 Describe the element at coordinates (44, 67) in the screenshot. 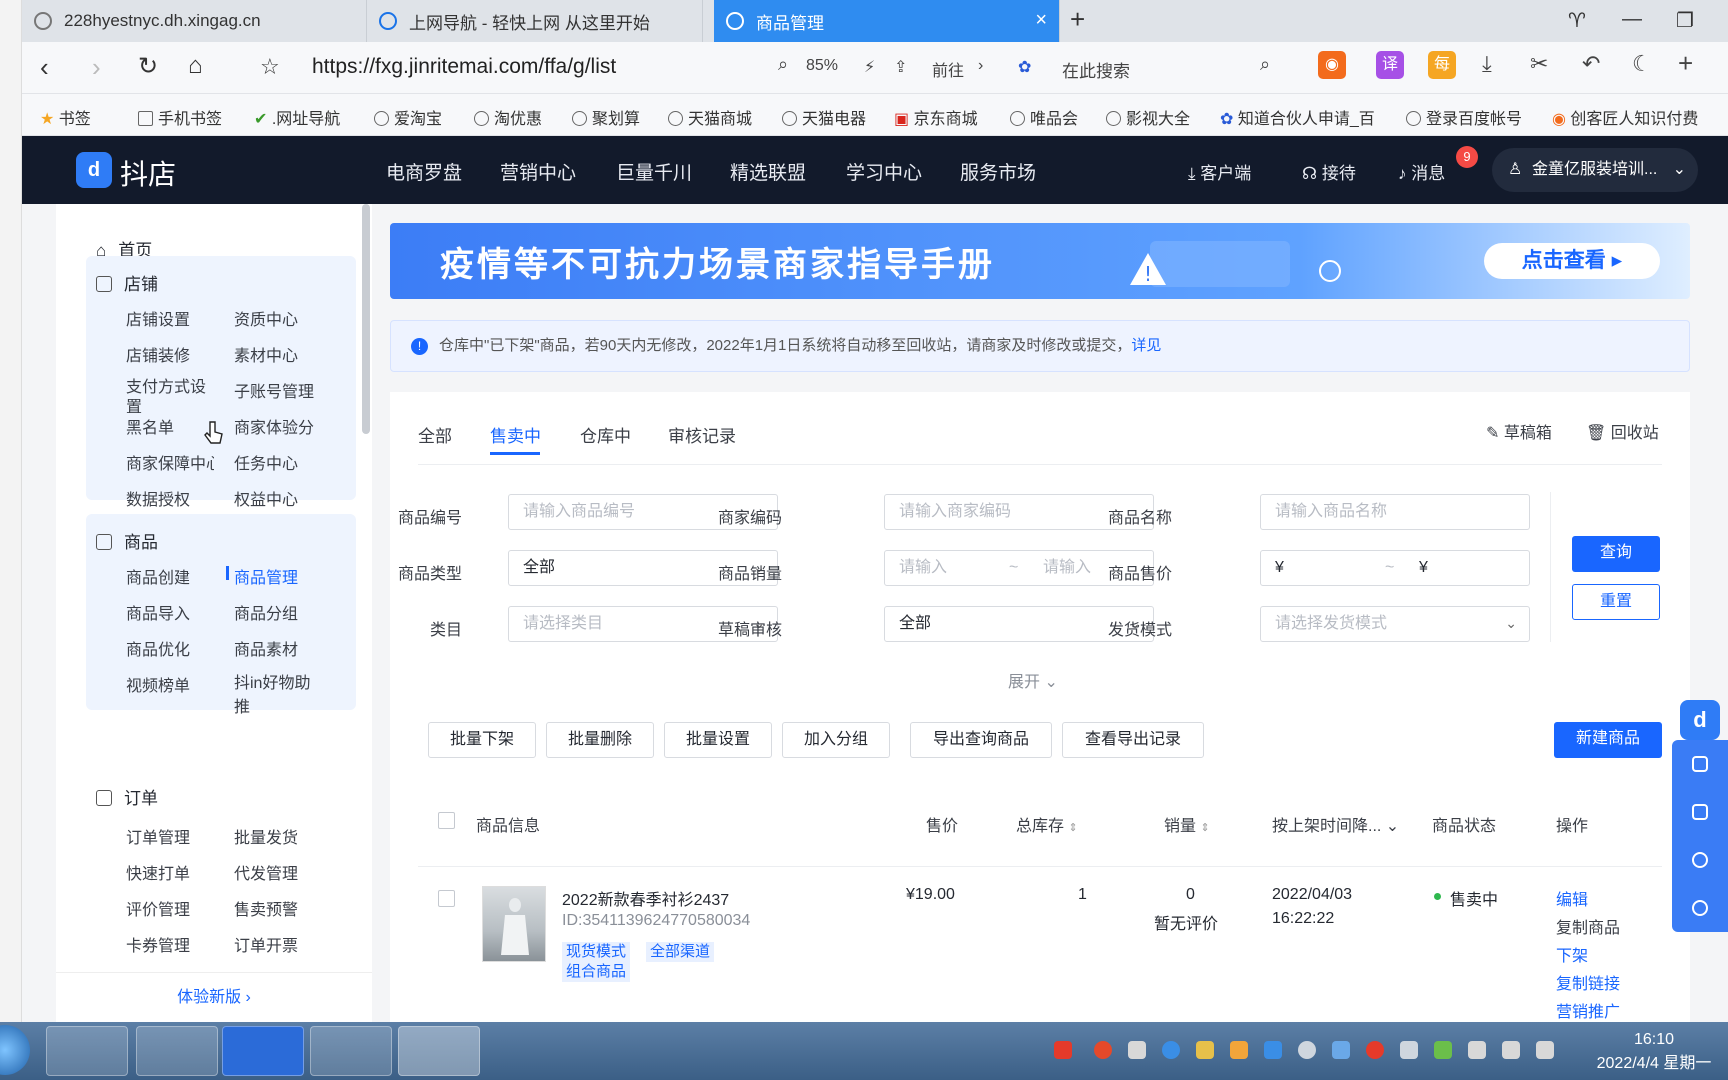

I see `back-icon: ‹` at that location.